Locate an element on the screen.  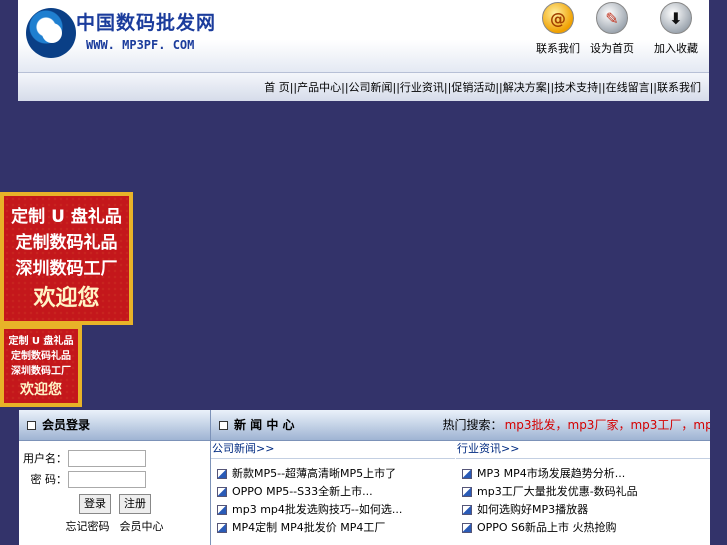
promo-banner-large: 定制 U 盘礼品 定制数码礼品 深圳数码工厂 欢迎您 is located at coordinates (66, 258).